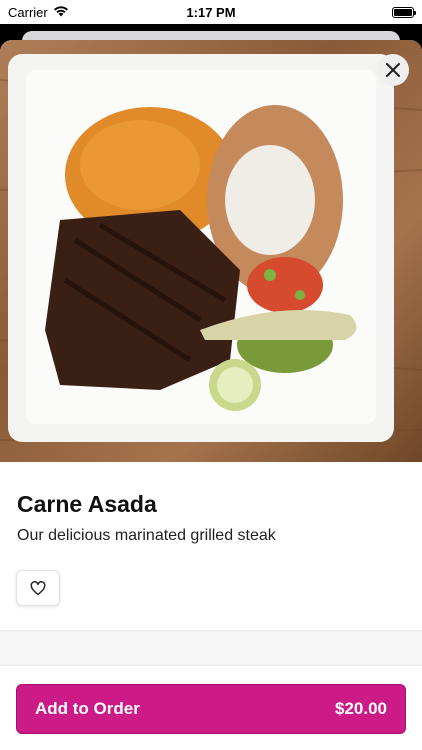 This screenshot has width=422, height=750. I want to click on section-divider, so click(211, 648).